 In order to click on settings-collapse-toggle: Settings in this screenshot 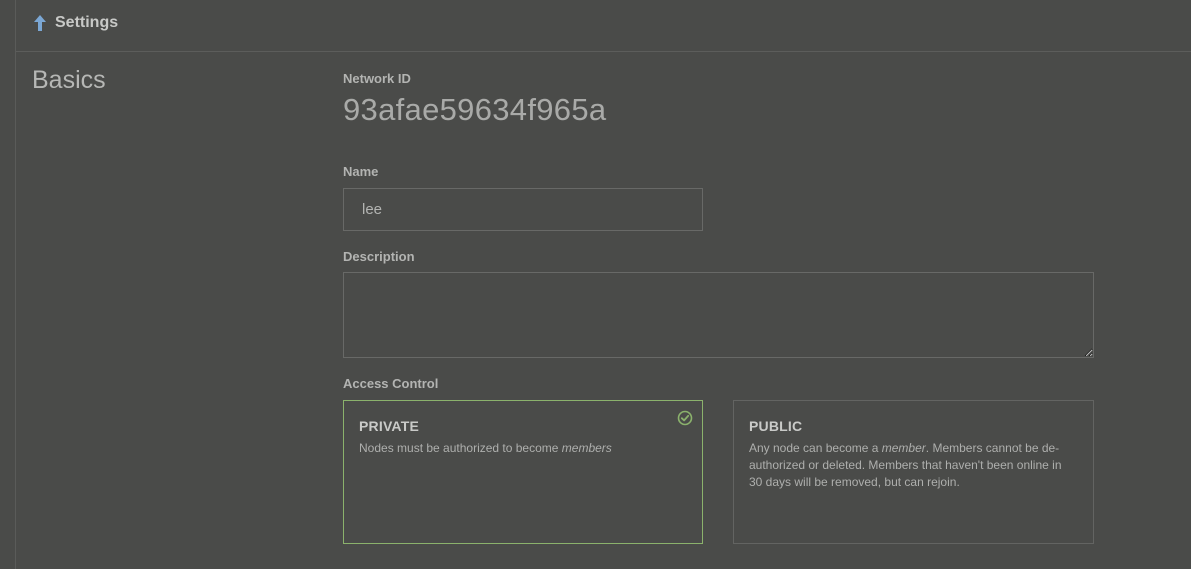, I will do `click(75, 23)`.